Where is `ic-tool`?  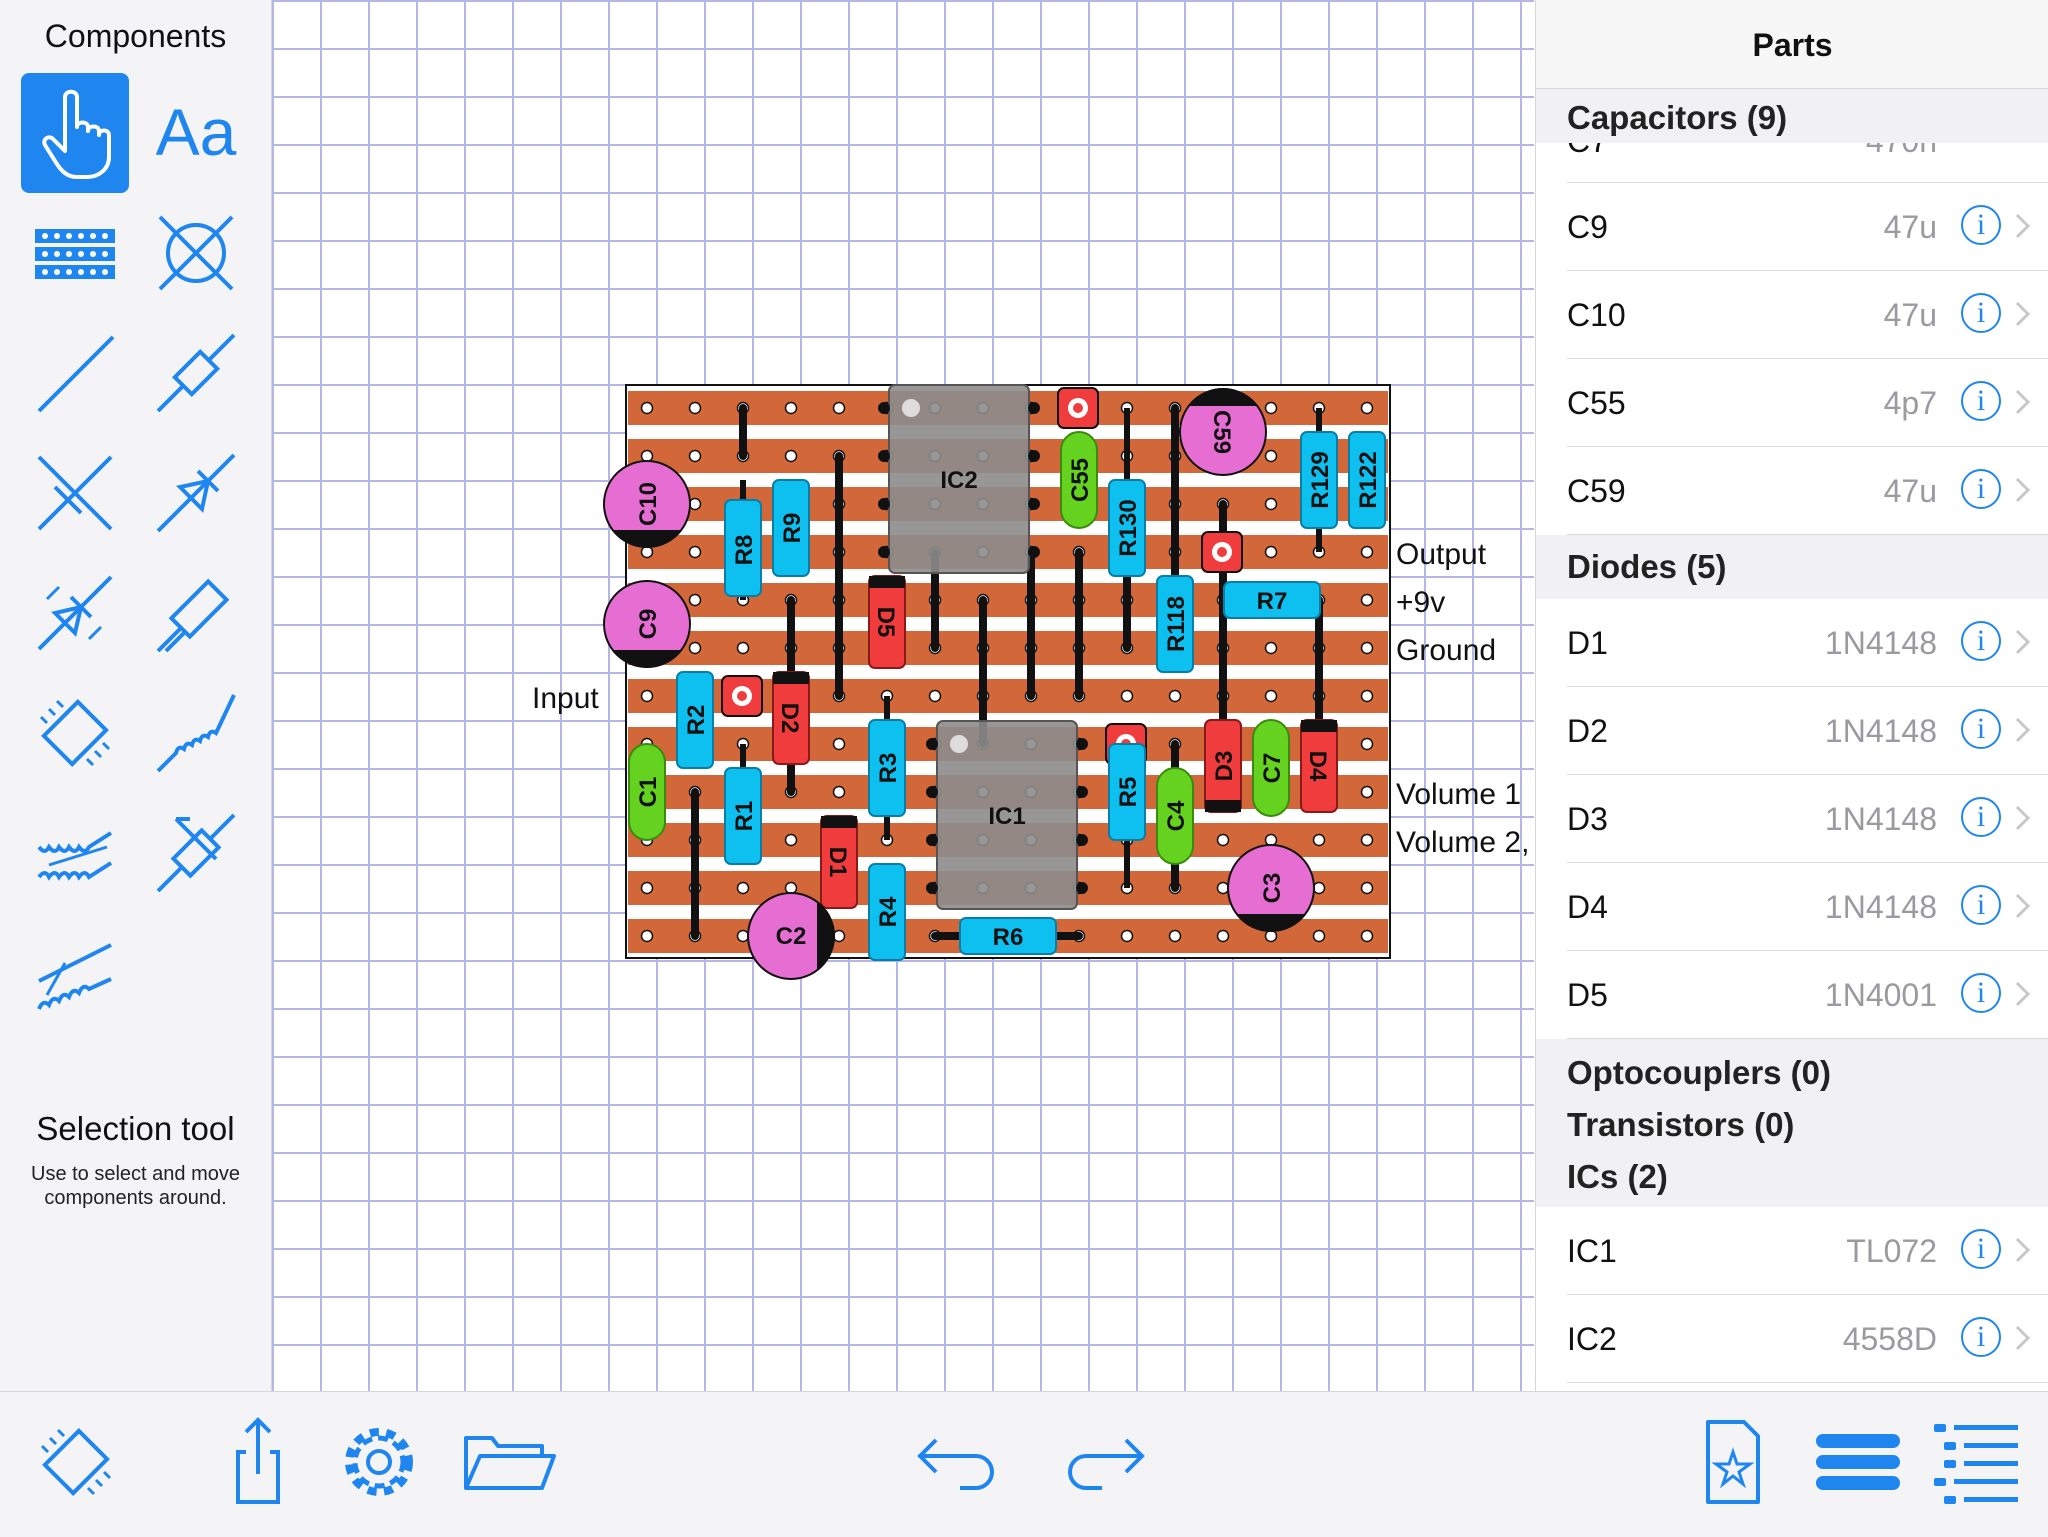 ic-tool is located at coordinates (75, 733).